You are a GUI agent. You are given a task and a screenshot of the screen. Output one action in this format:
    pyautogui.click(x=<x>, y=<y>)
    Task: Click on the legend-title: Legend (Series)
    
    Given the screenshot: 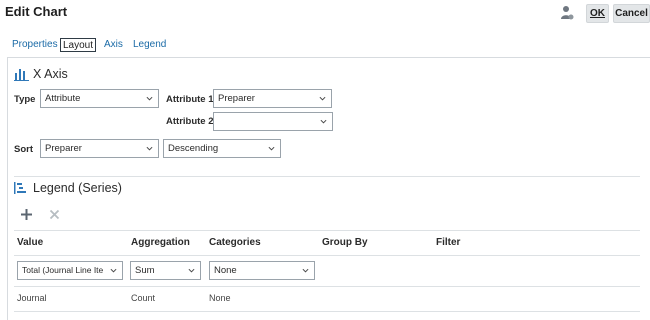 What is the action you would take?
    pyautogui.click(x=77, y=188)
    